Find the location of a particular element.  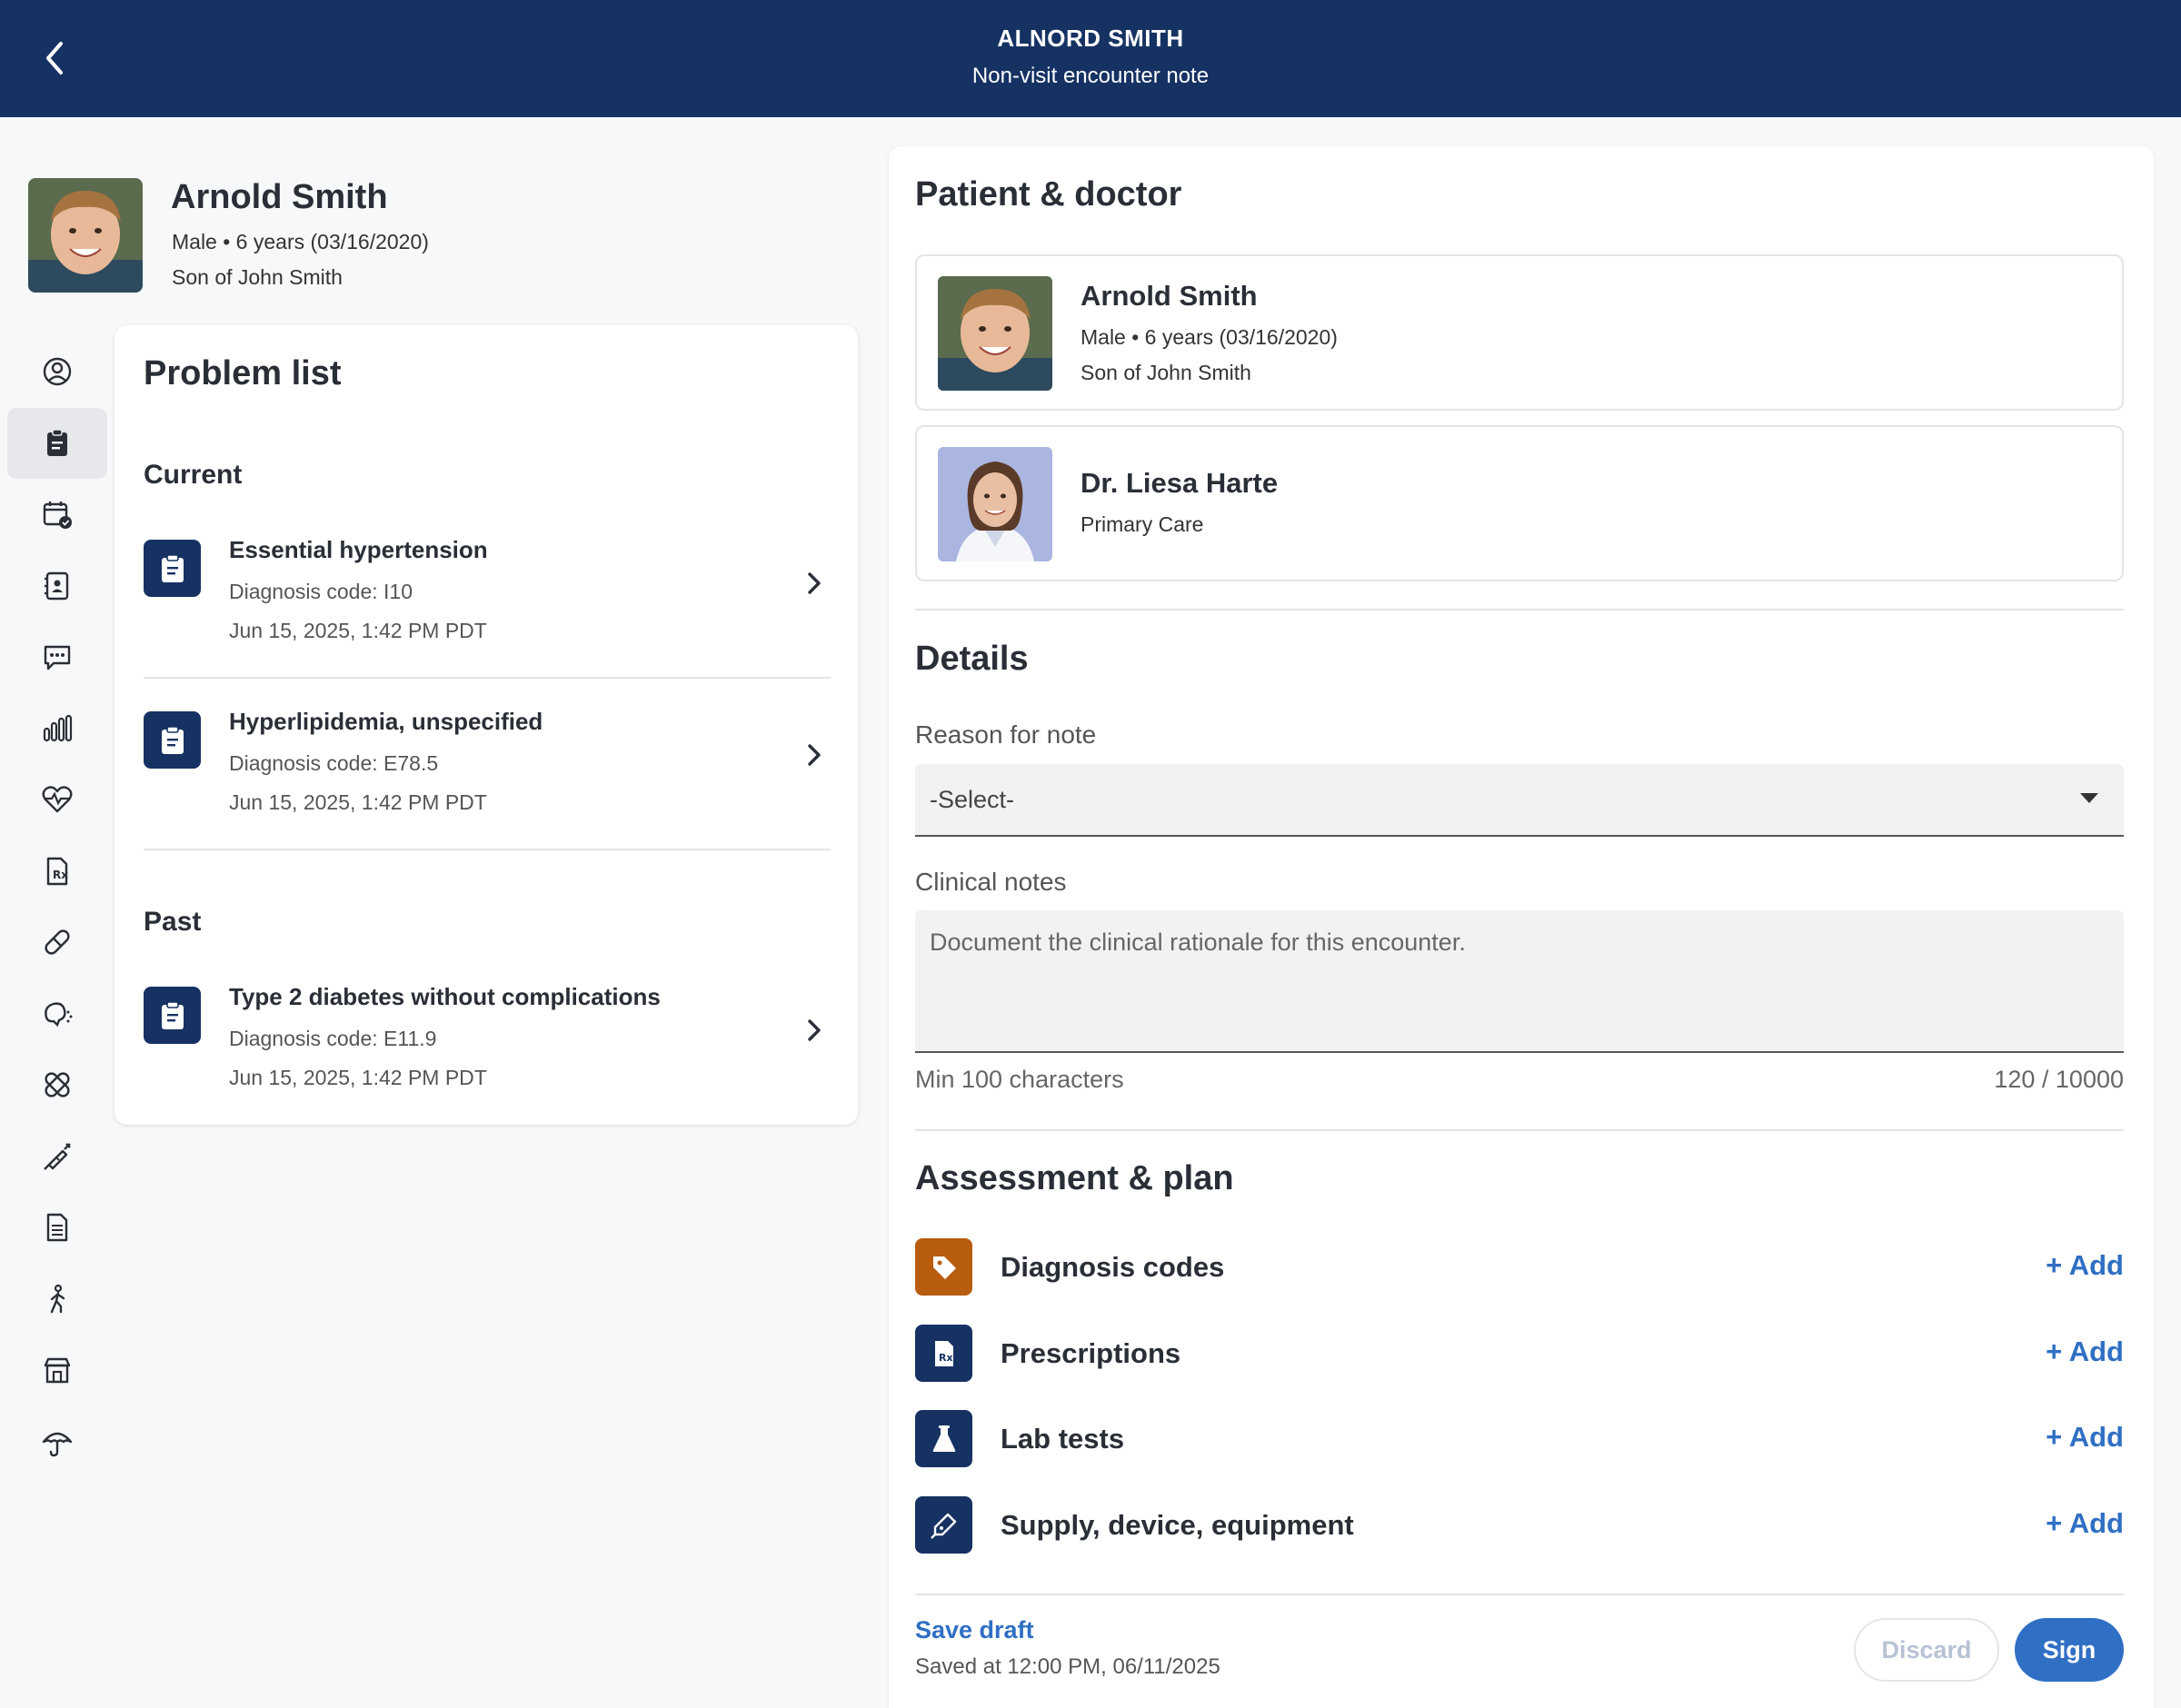

caret-down-icon is located at coordinates (2089, 798).